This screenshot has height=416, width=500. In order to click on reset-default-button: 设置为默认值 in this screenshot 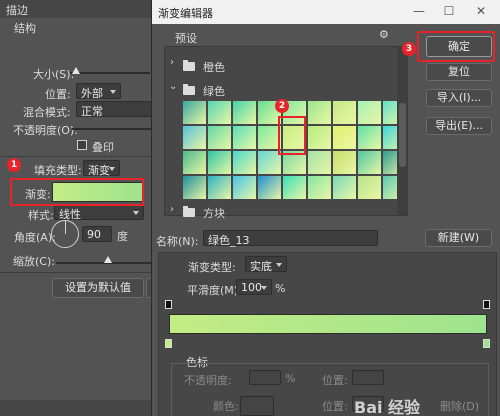, I will do `click(98, 288)`.